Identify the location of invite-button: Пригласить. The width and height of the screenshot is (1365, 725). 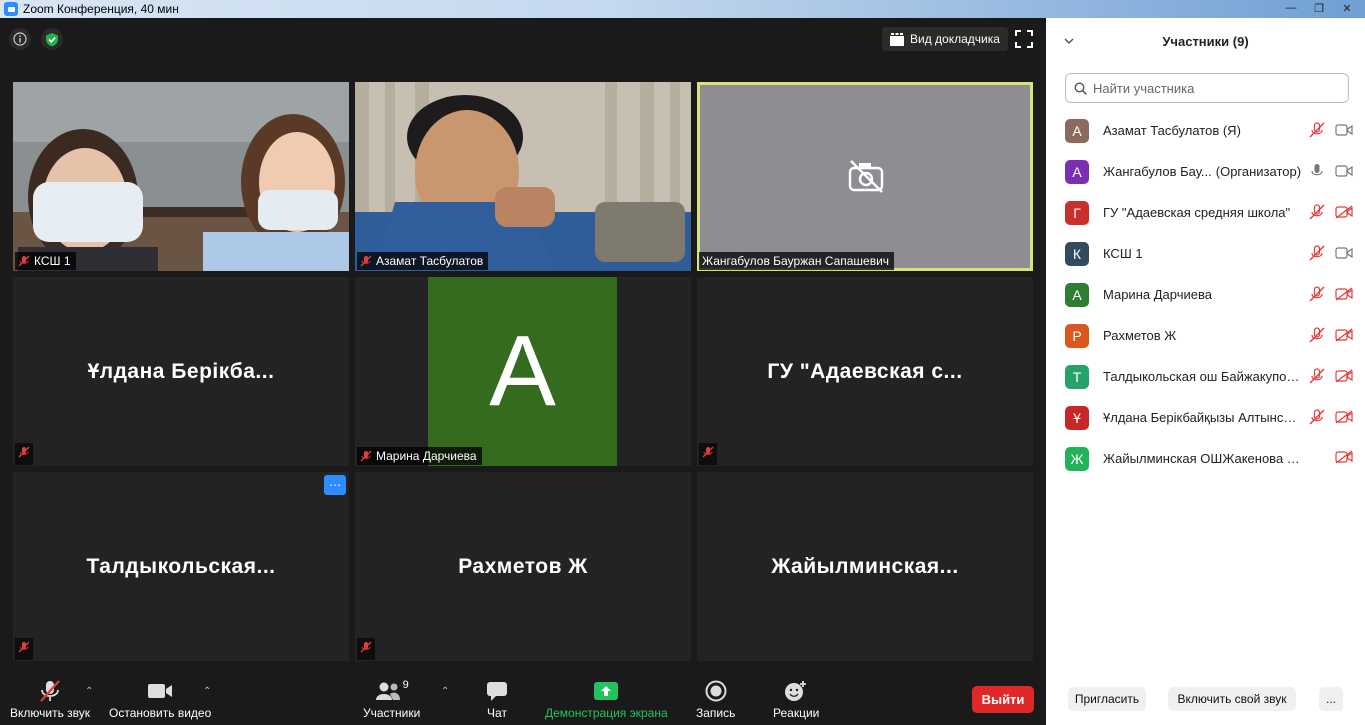
(1107, 699).